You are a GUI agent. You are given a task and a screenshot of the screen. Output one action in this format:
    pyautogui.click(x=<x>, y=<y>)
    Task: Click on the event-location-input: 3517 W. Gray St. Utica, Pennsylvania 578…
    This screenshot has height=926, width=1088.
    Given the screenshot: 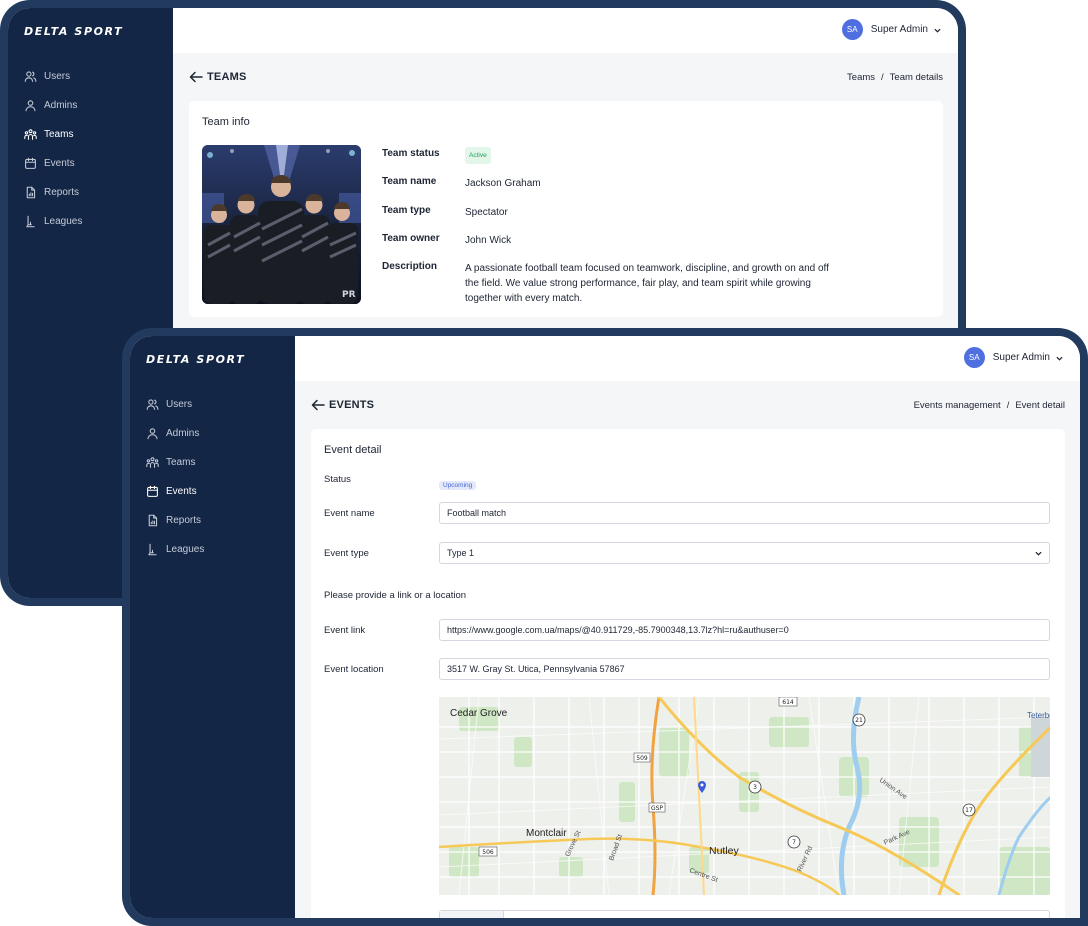 What is the action you would take?
    pyautogui.click(x=744, y=669)
    